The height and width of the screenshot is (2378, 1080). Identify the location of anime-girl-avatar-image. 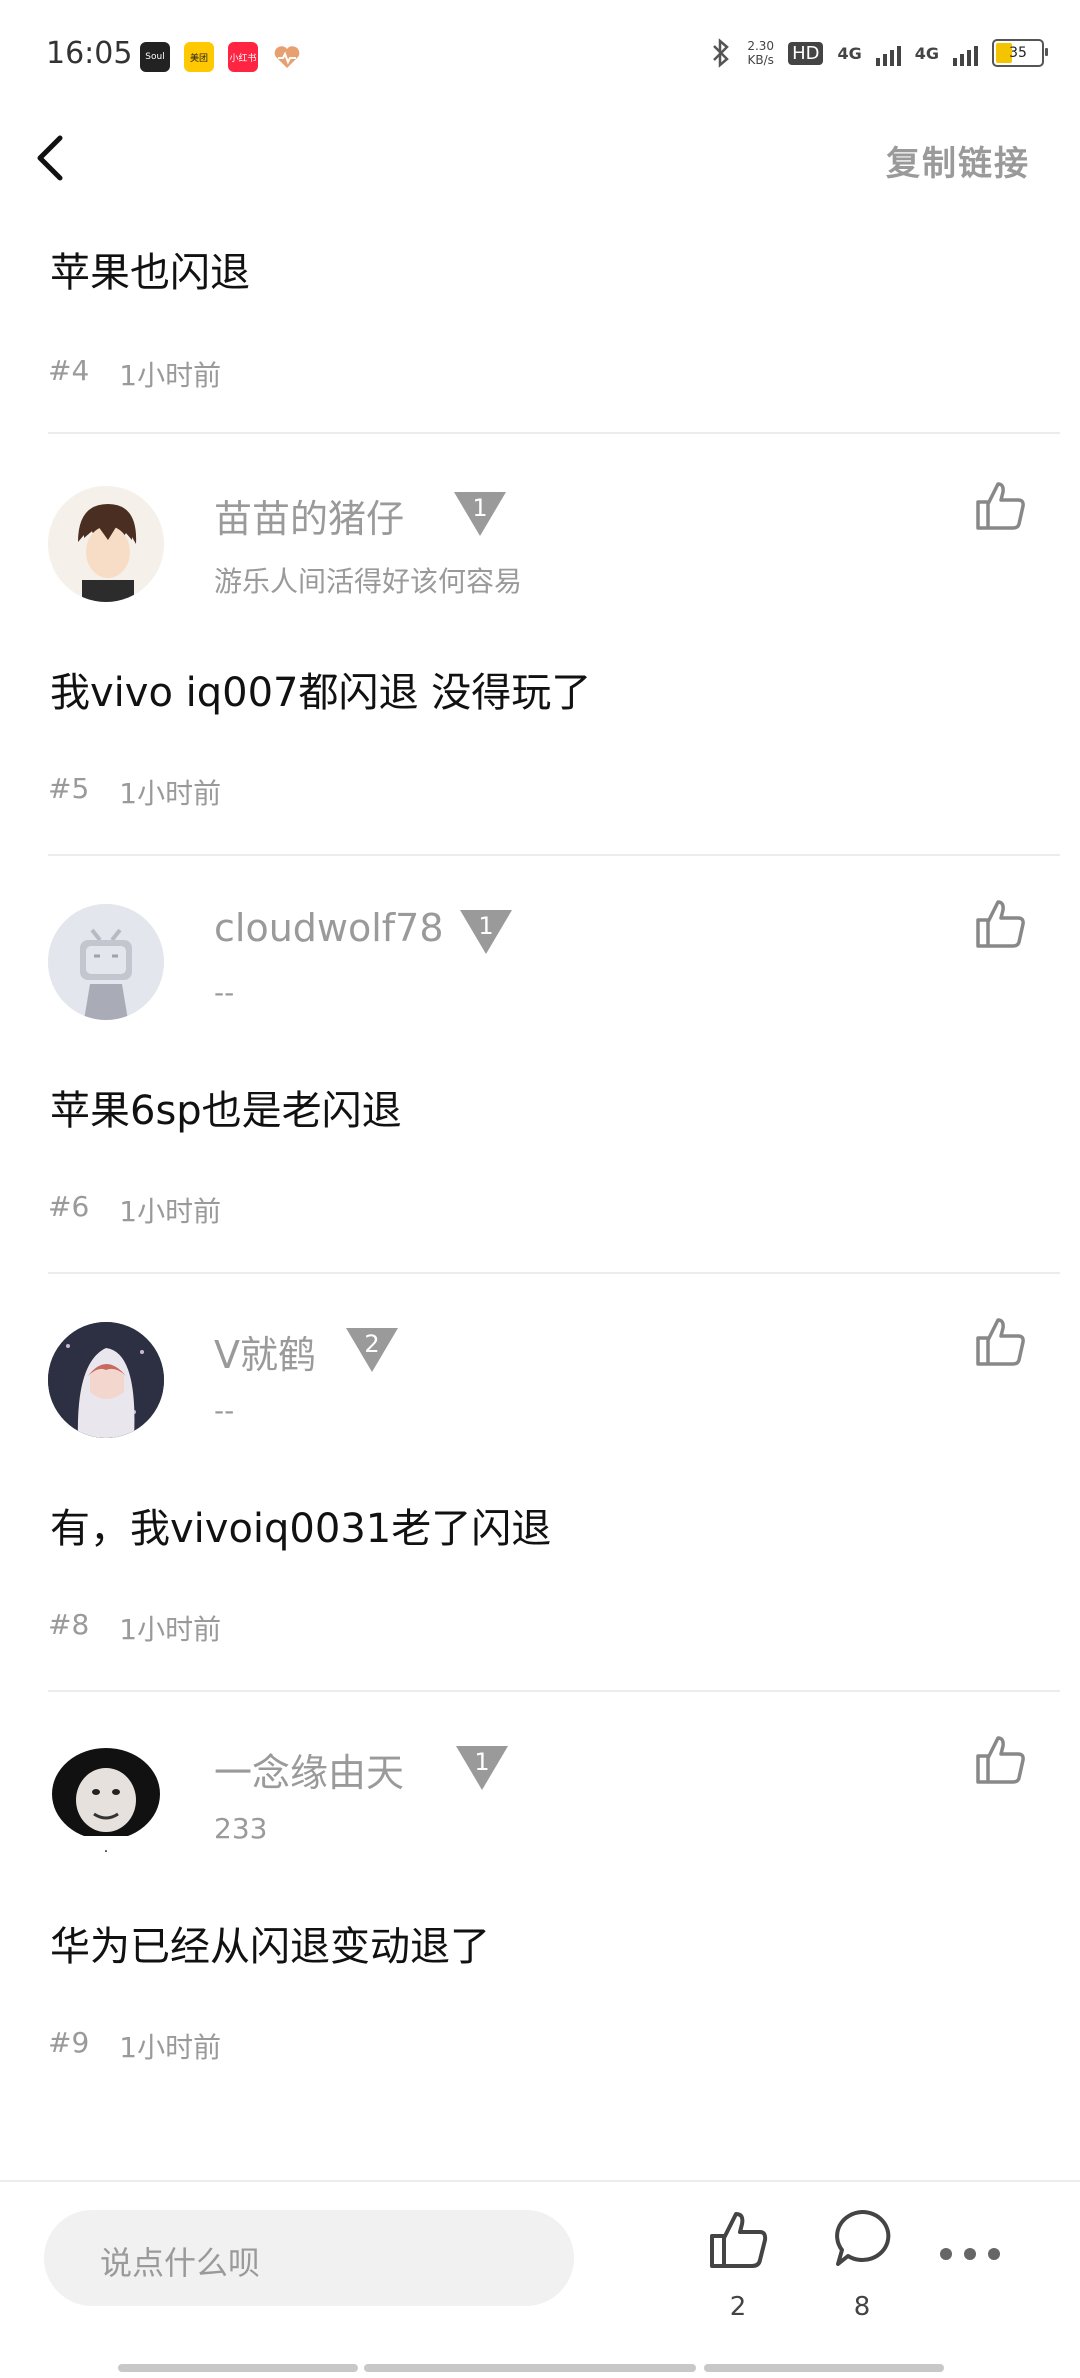
(106, 1380).